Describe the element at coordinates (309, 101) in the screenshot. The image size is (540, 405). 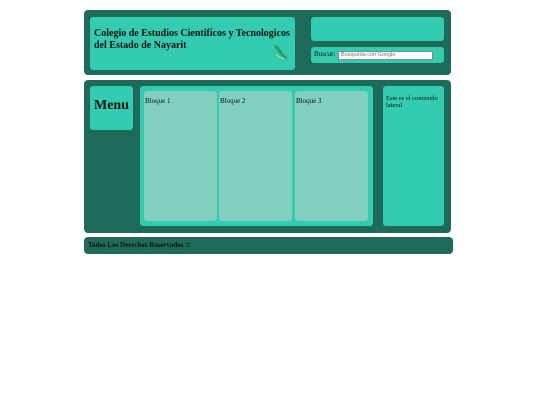
I see `block-3-label: Bloque 3` at that location.